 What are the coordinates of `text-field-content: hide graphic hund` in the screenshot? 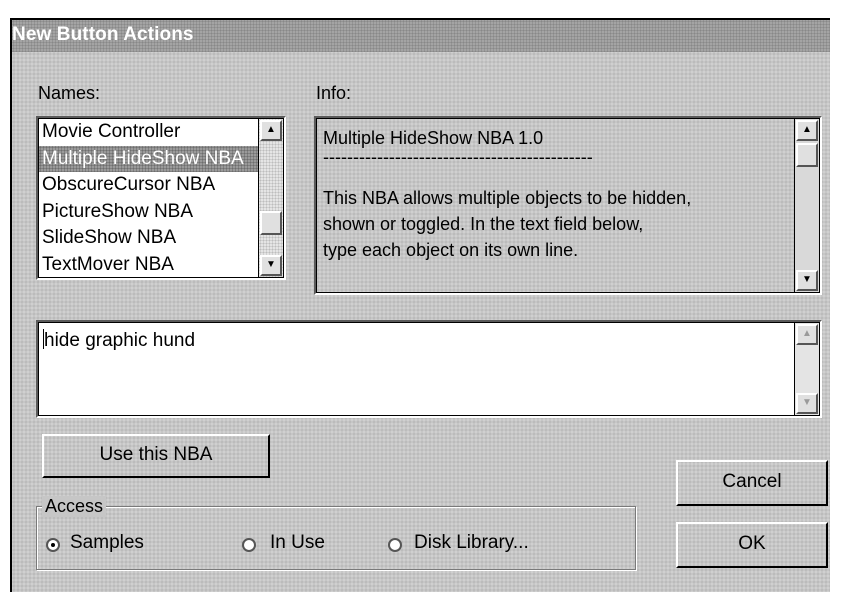 It's located at (120, 340).